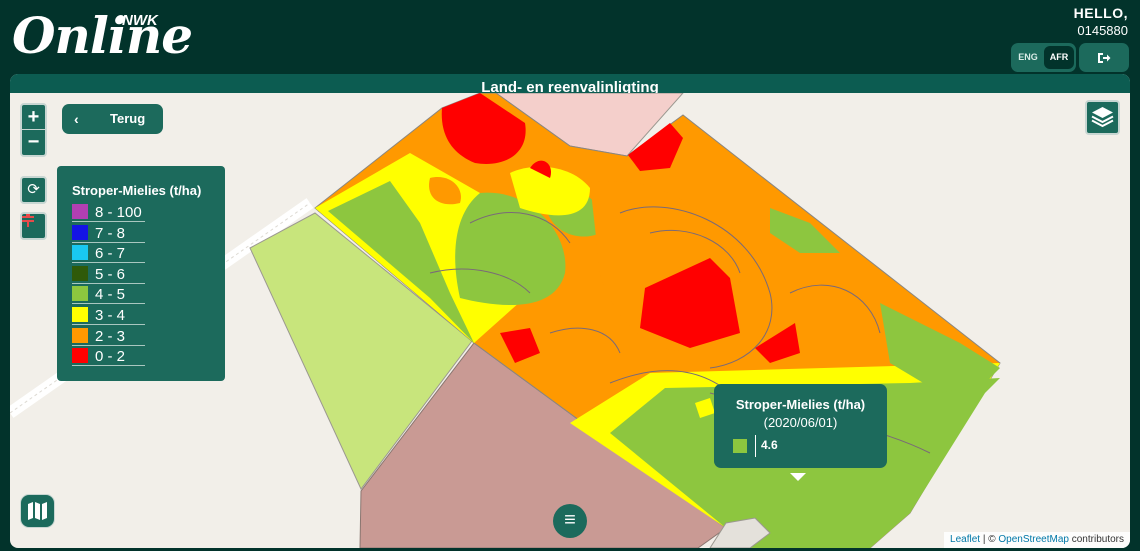  I want to click on page-title-strip: Land- en reenvalinligting, so click(570, 83).